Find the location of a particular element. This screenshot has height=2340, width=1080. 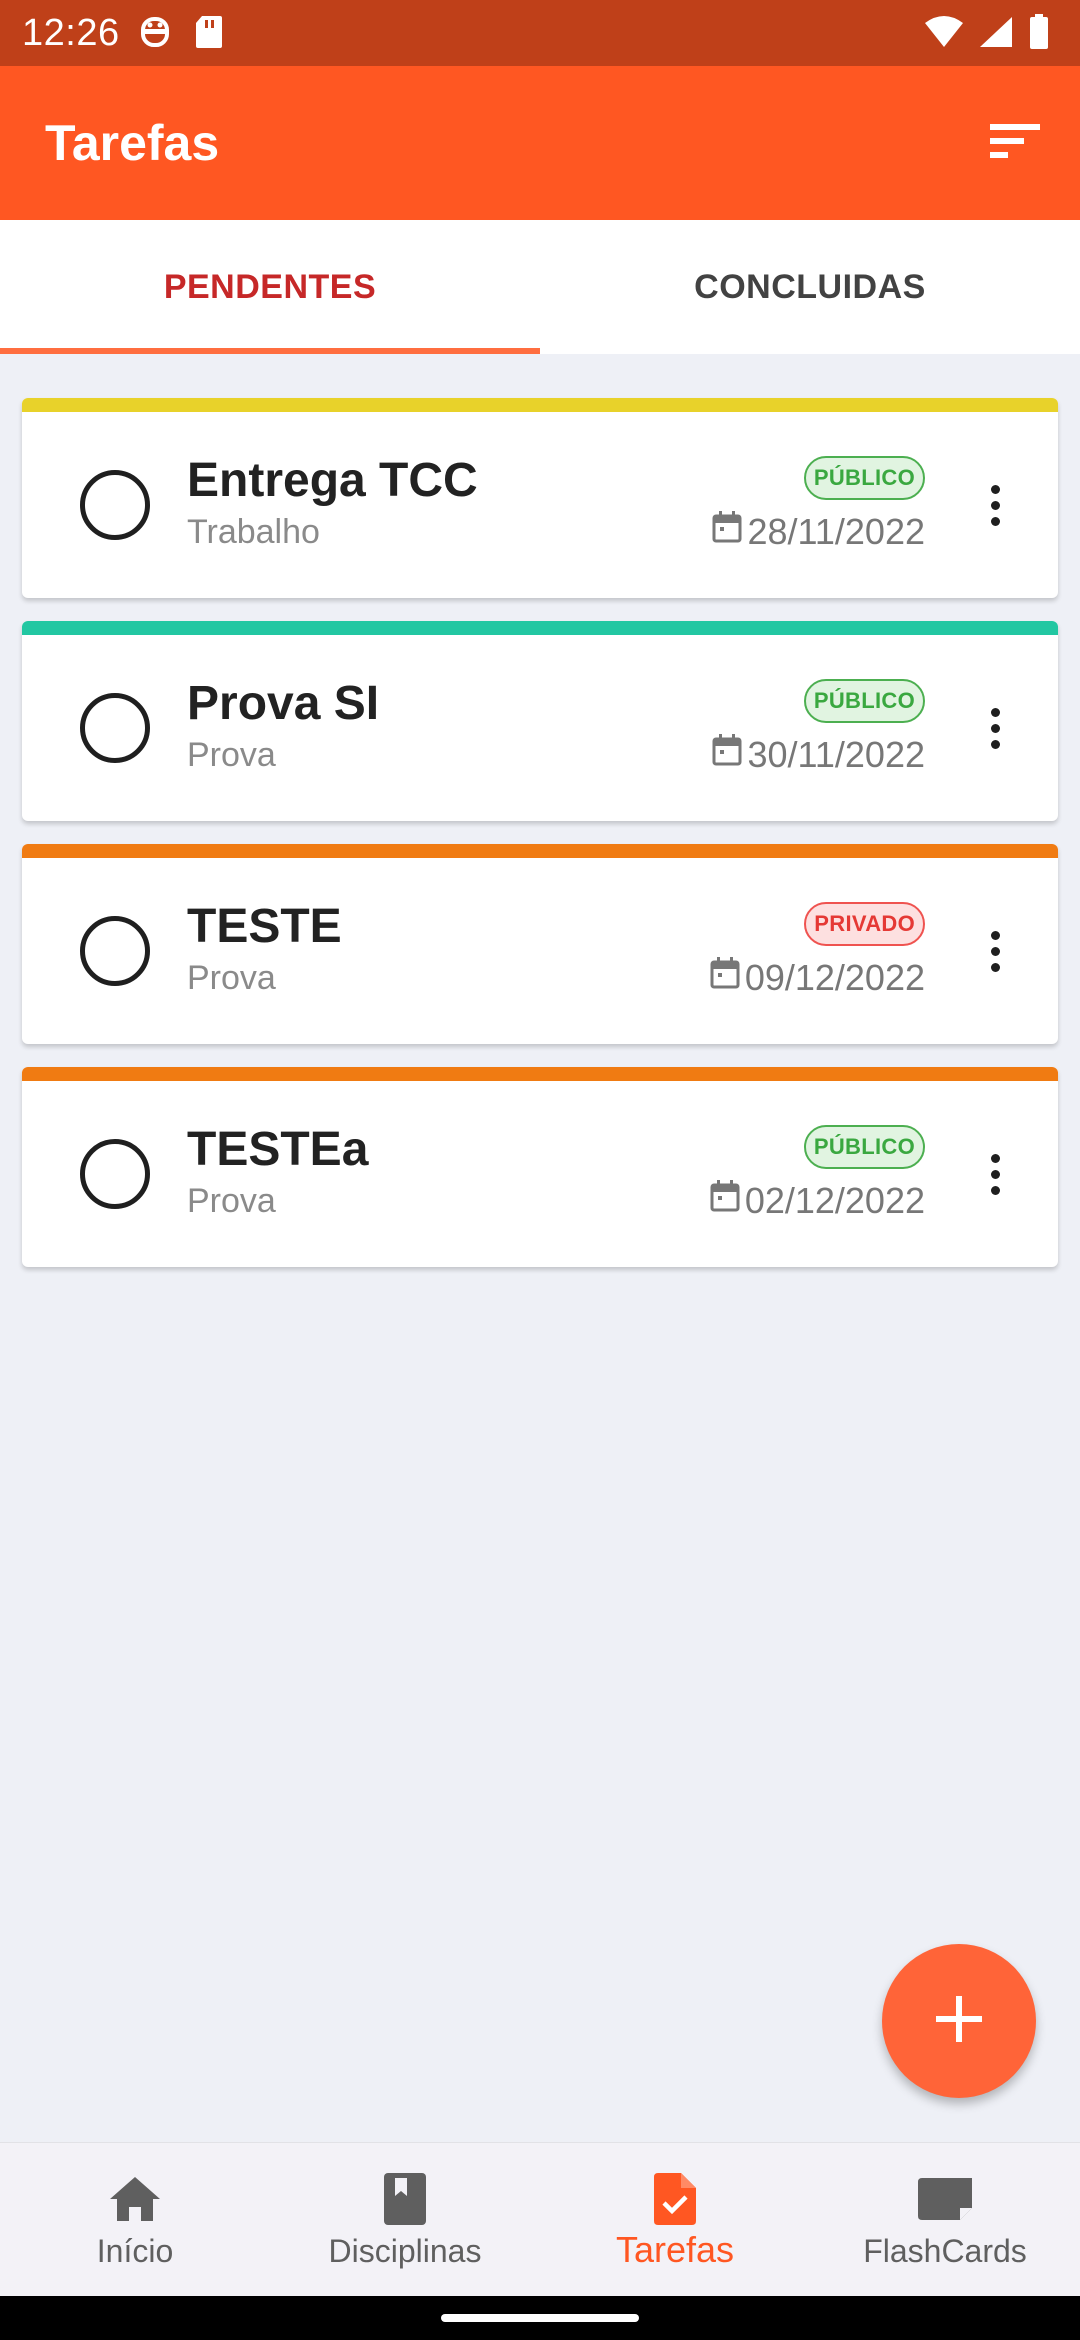

task-date-text: 02/12/2022 is located at coordinates (834, 1200).